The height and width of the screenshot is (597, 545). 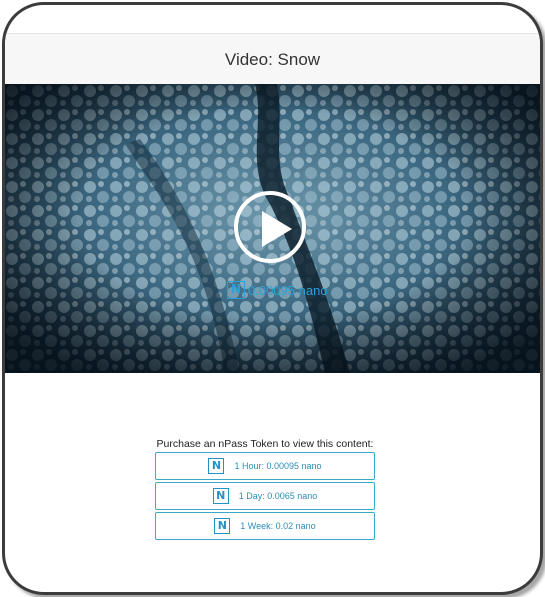 What do you see at coordinates (278, 526) in the screenshot?
I see `option-label: 1 Week: 0.02 nano` at bounding box center [278, 526].